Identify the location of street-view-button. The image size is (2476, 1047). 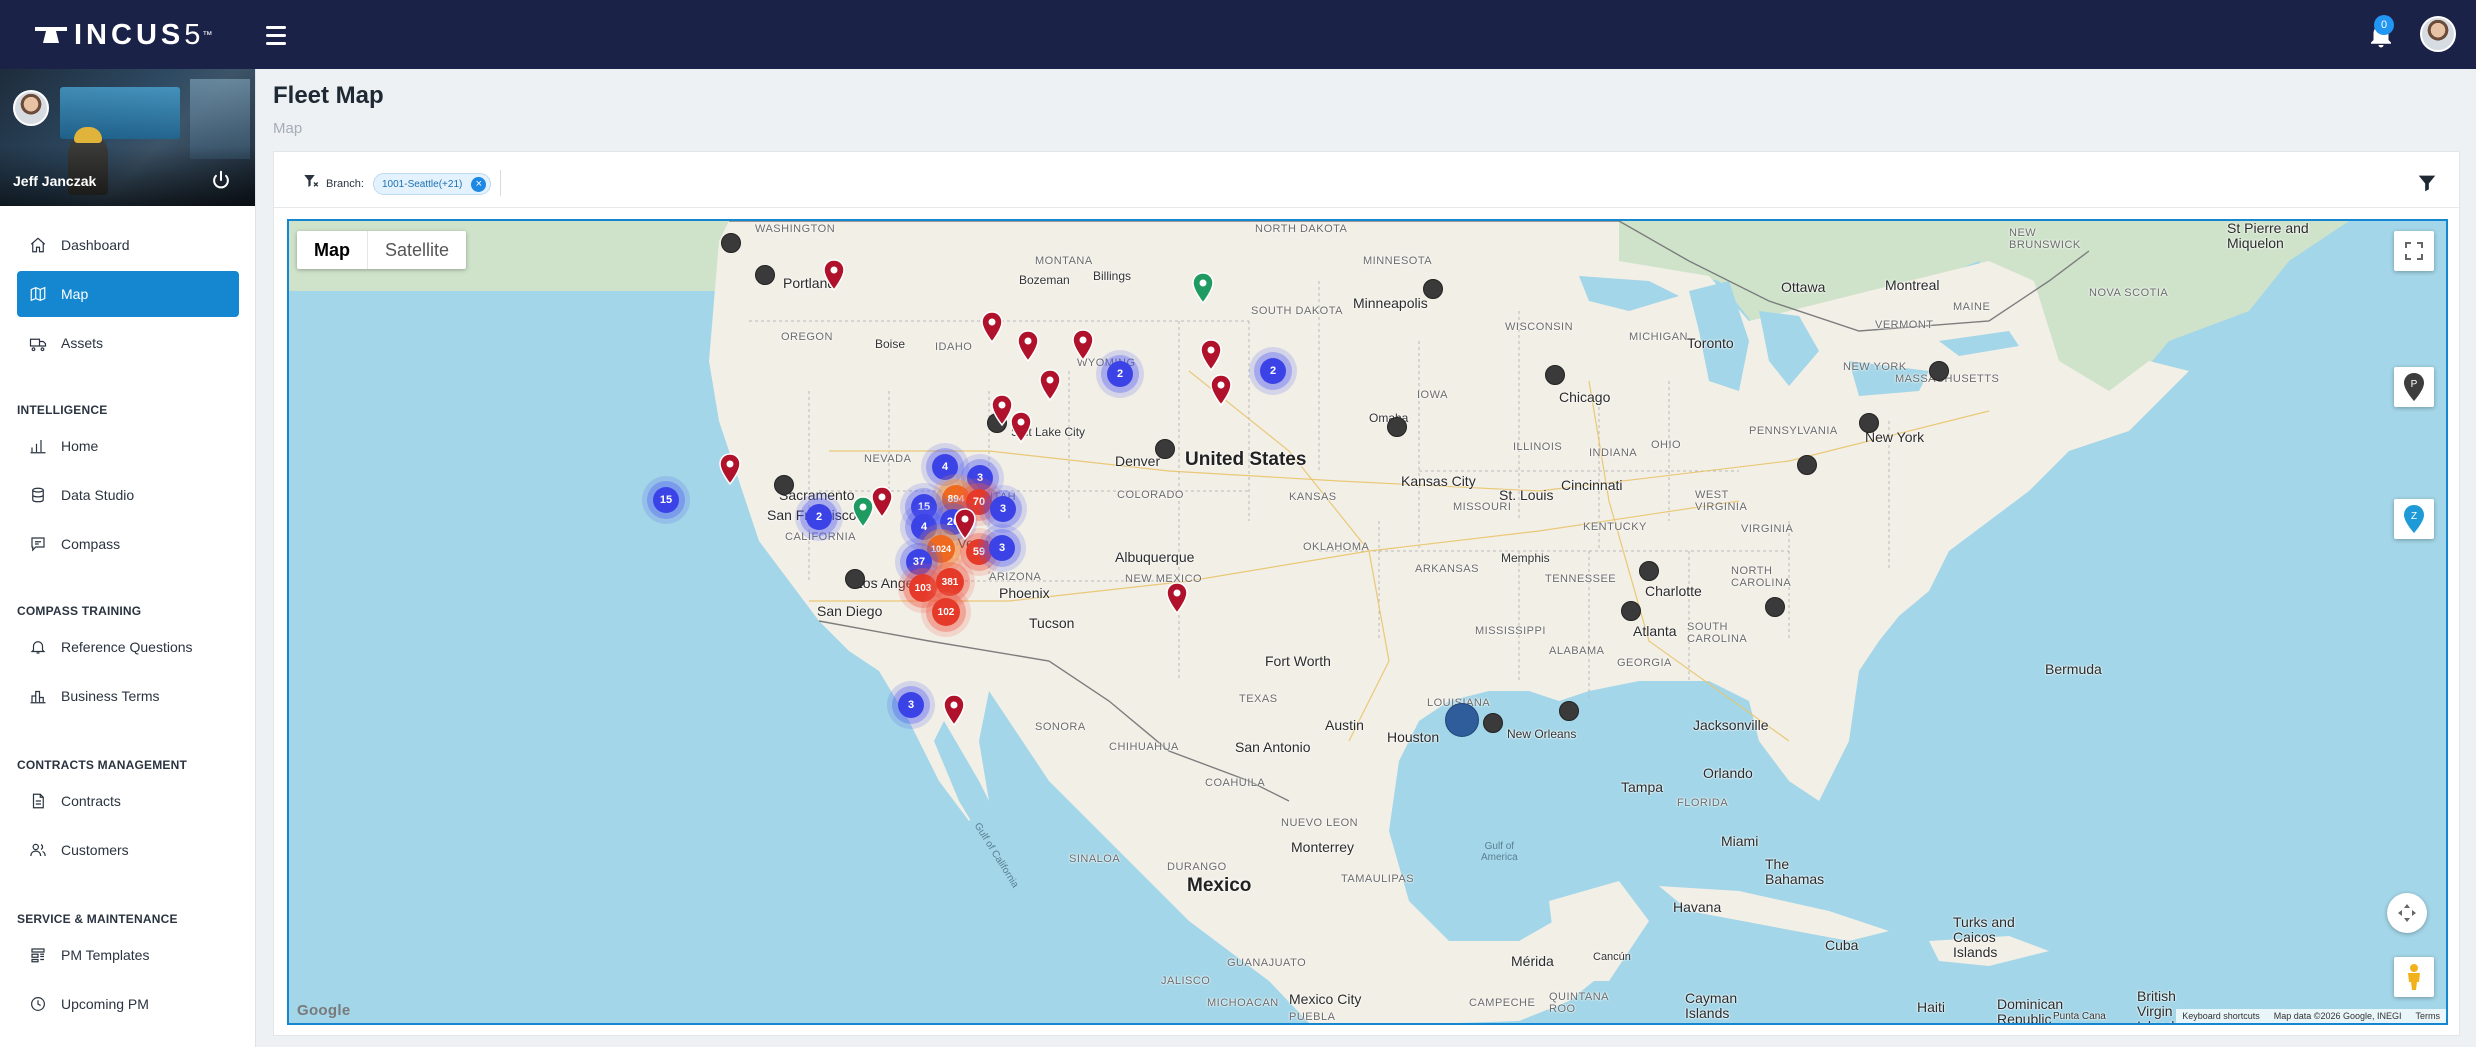
(2414, 977).